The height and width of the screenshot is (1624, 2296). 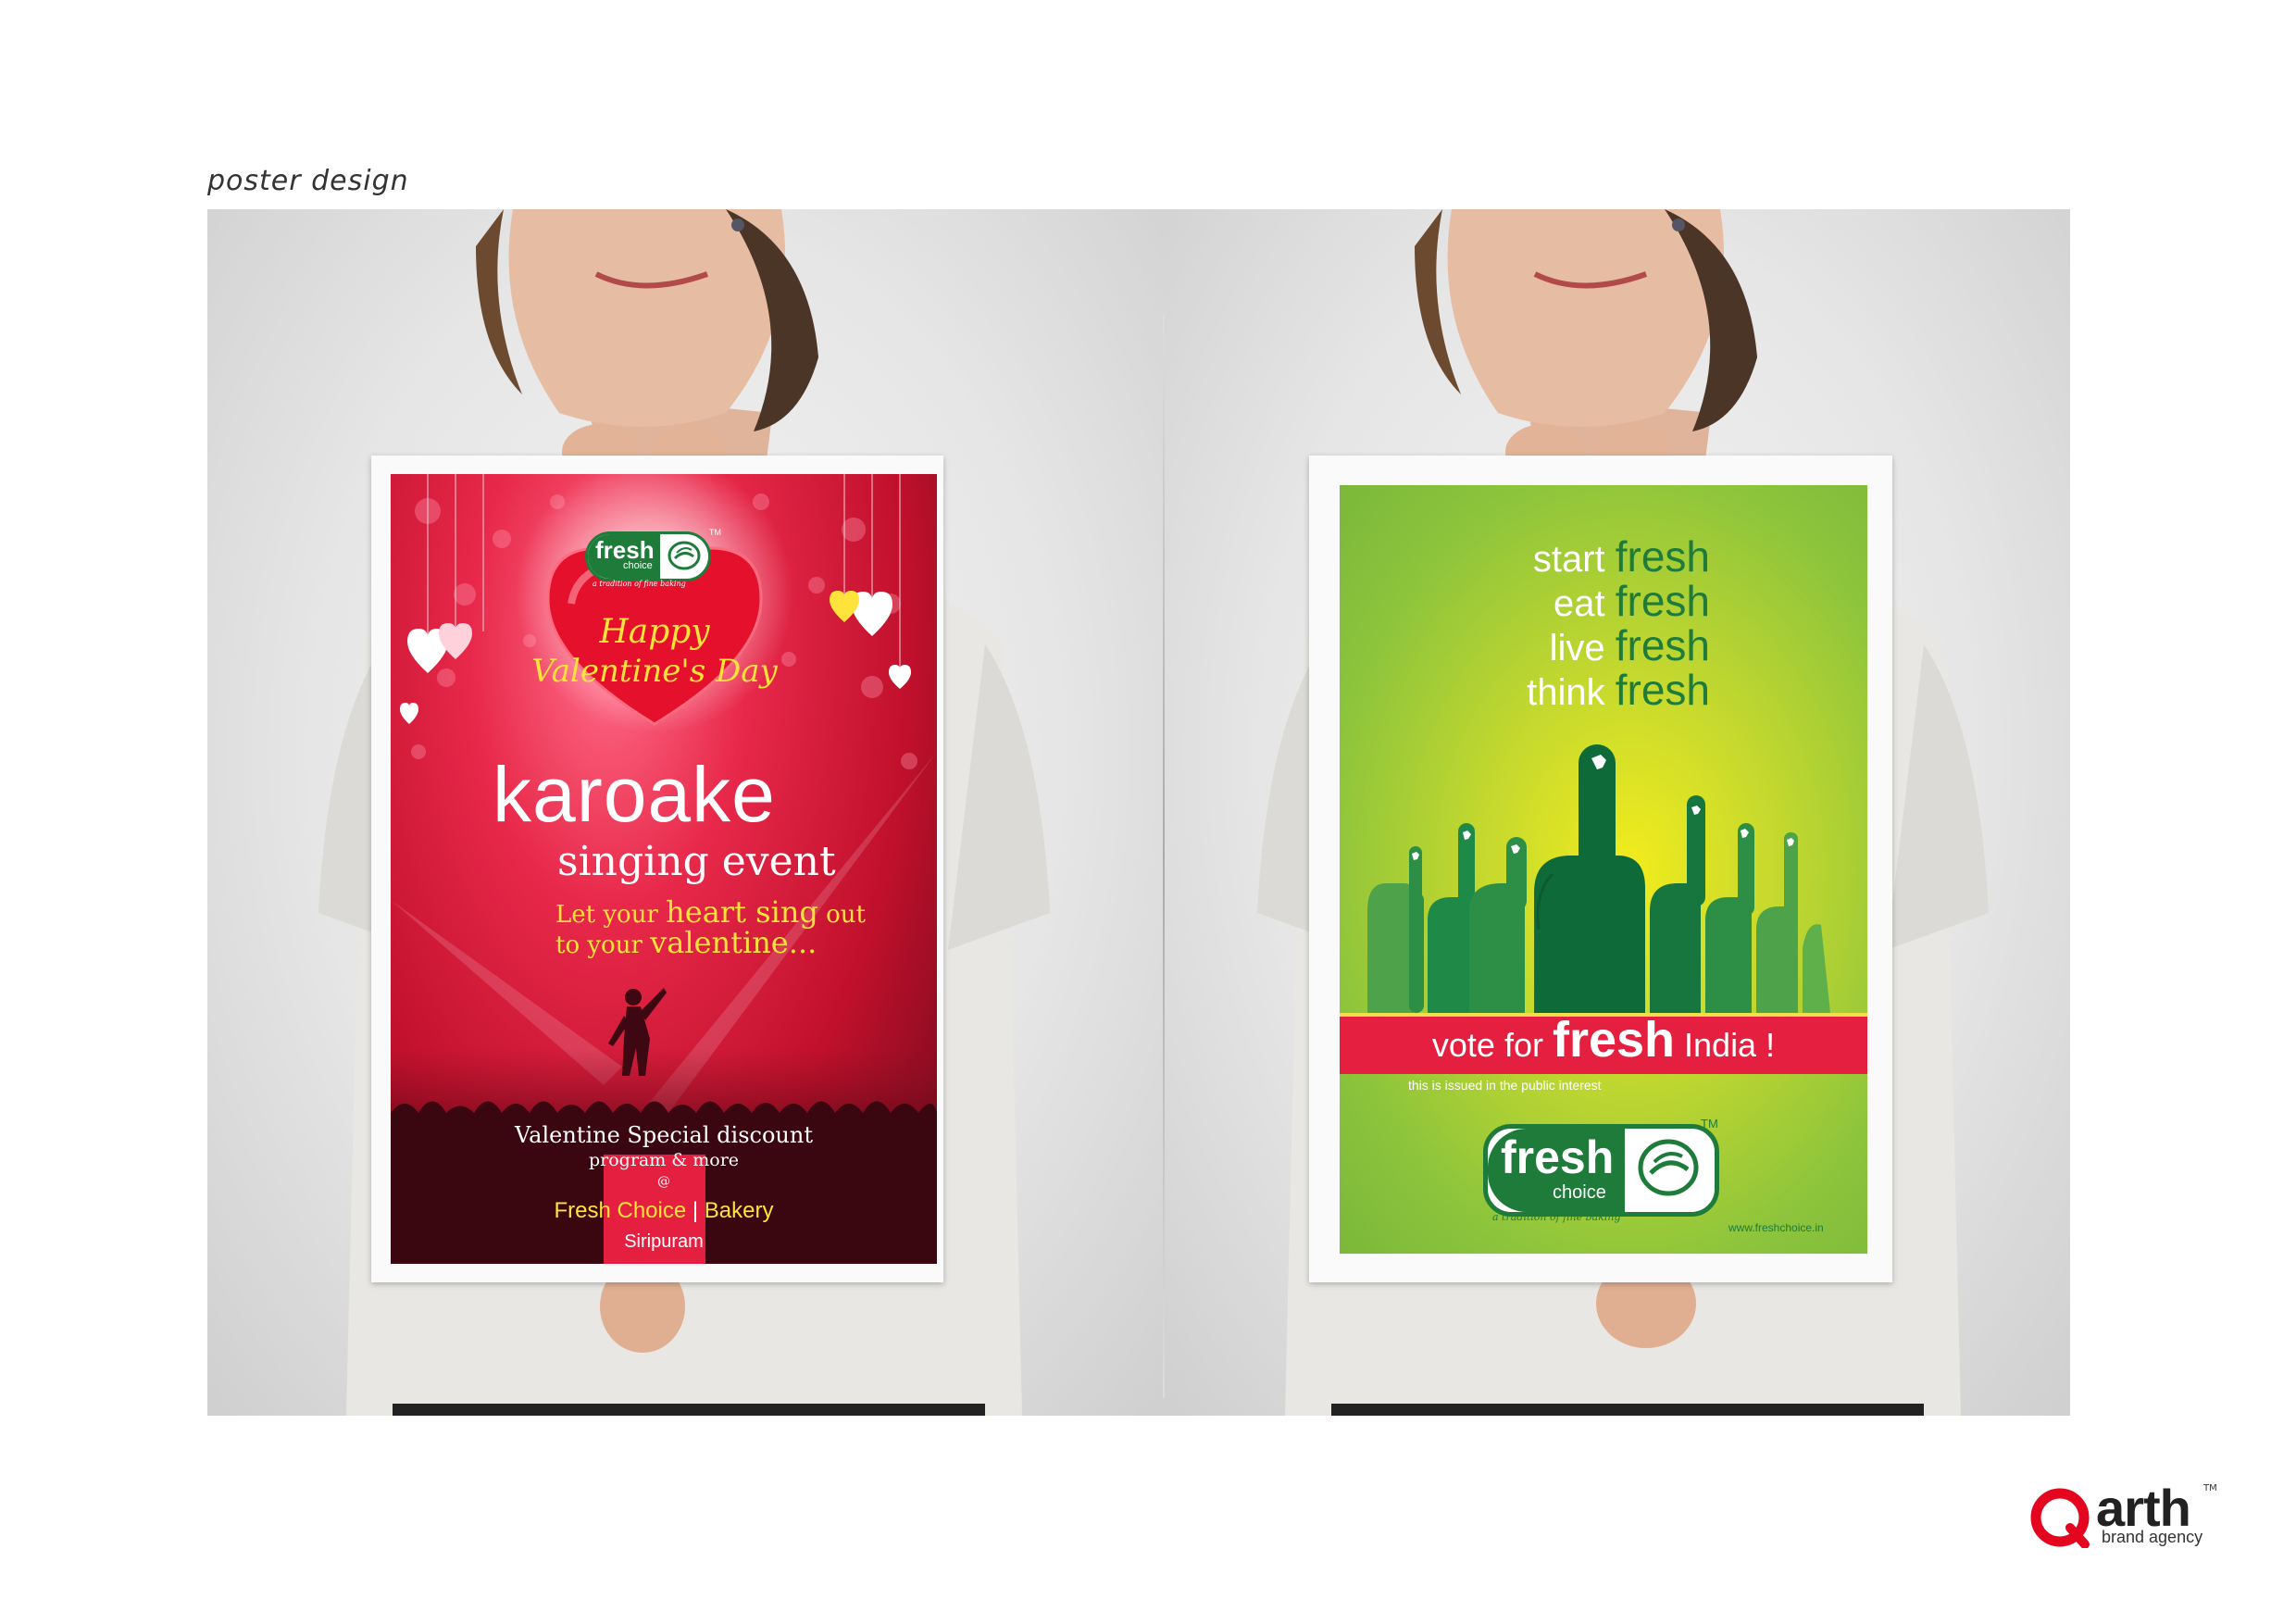 What do you see at coordinates (1621, 556) in the screenshot?
I see `slogan-line1: start fresh` at bounding box center [1621, 556].